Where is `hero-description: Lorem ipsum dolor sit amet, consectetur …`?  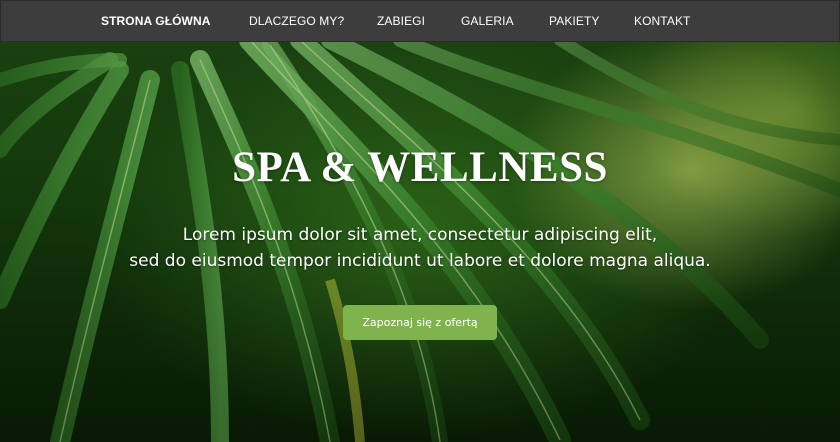 hero-description: Lorem ipsum dolor sit amet, consectetur … is located at coordinates (420, 248).